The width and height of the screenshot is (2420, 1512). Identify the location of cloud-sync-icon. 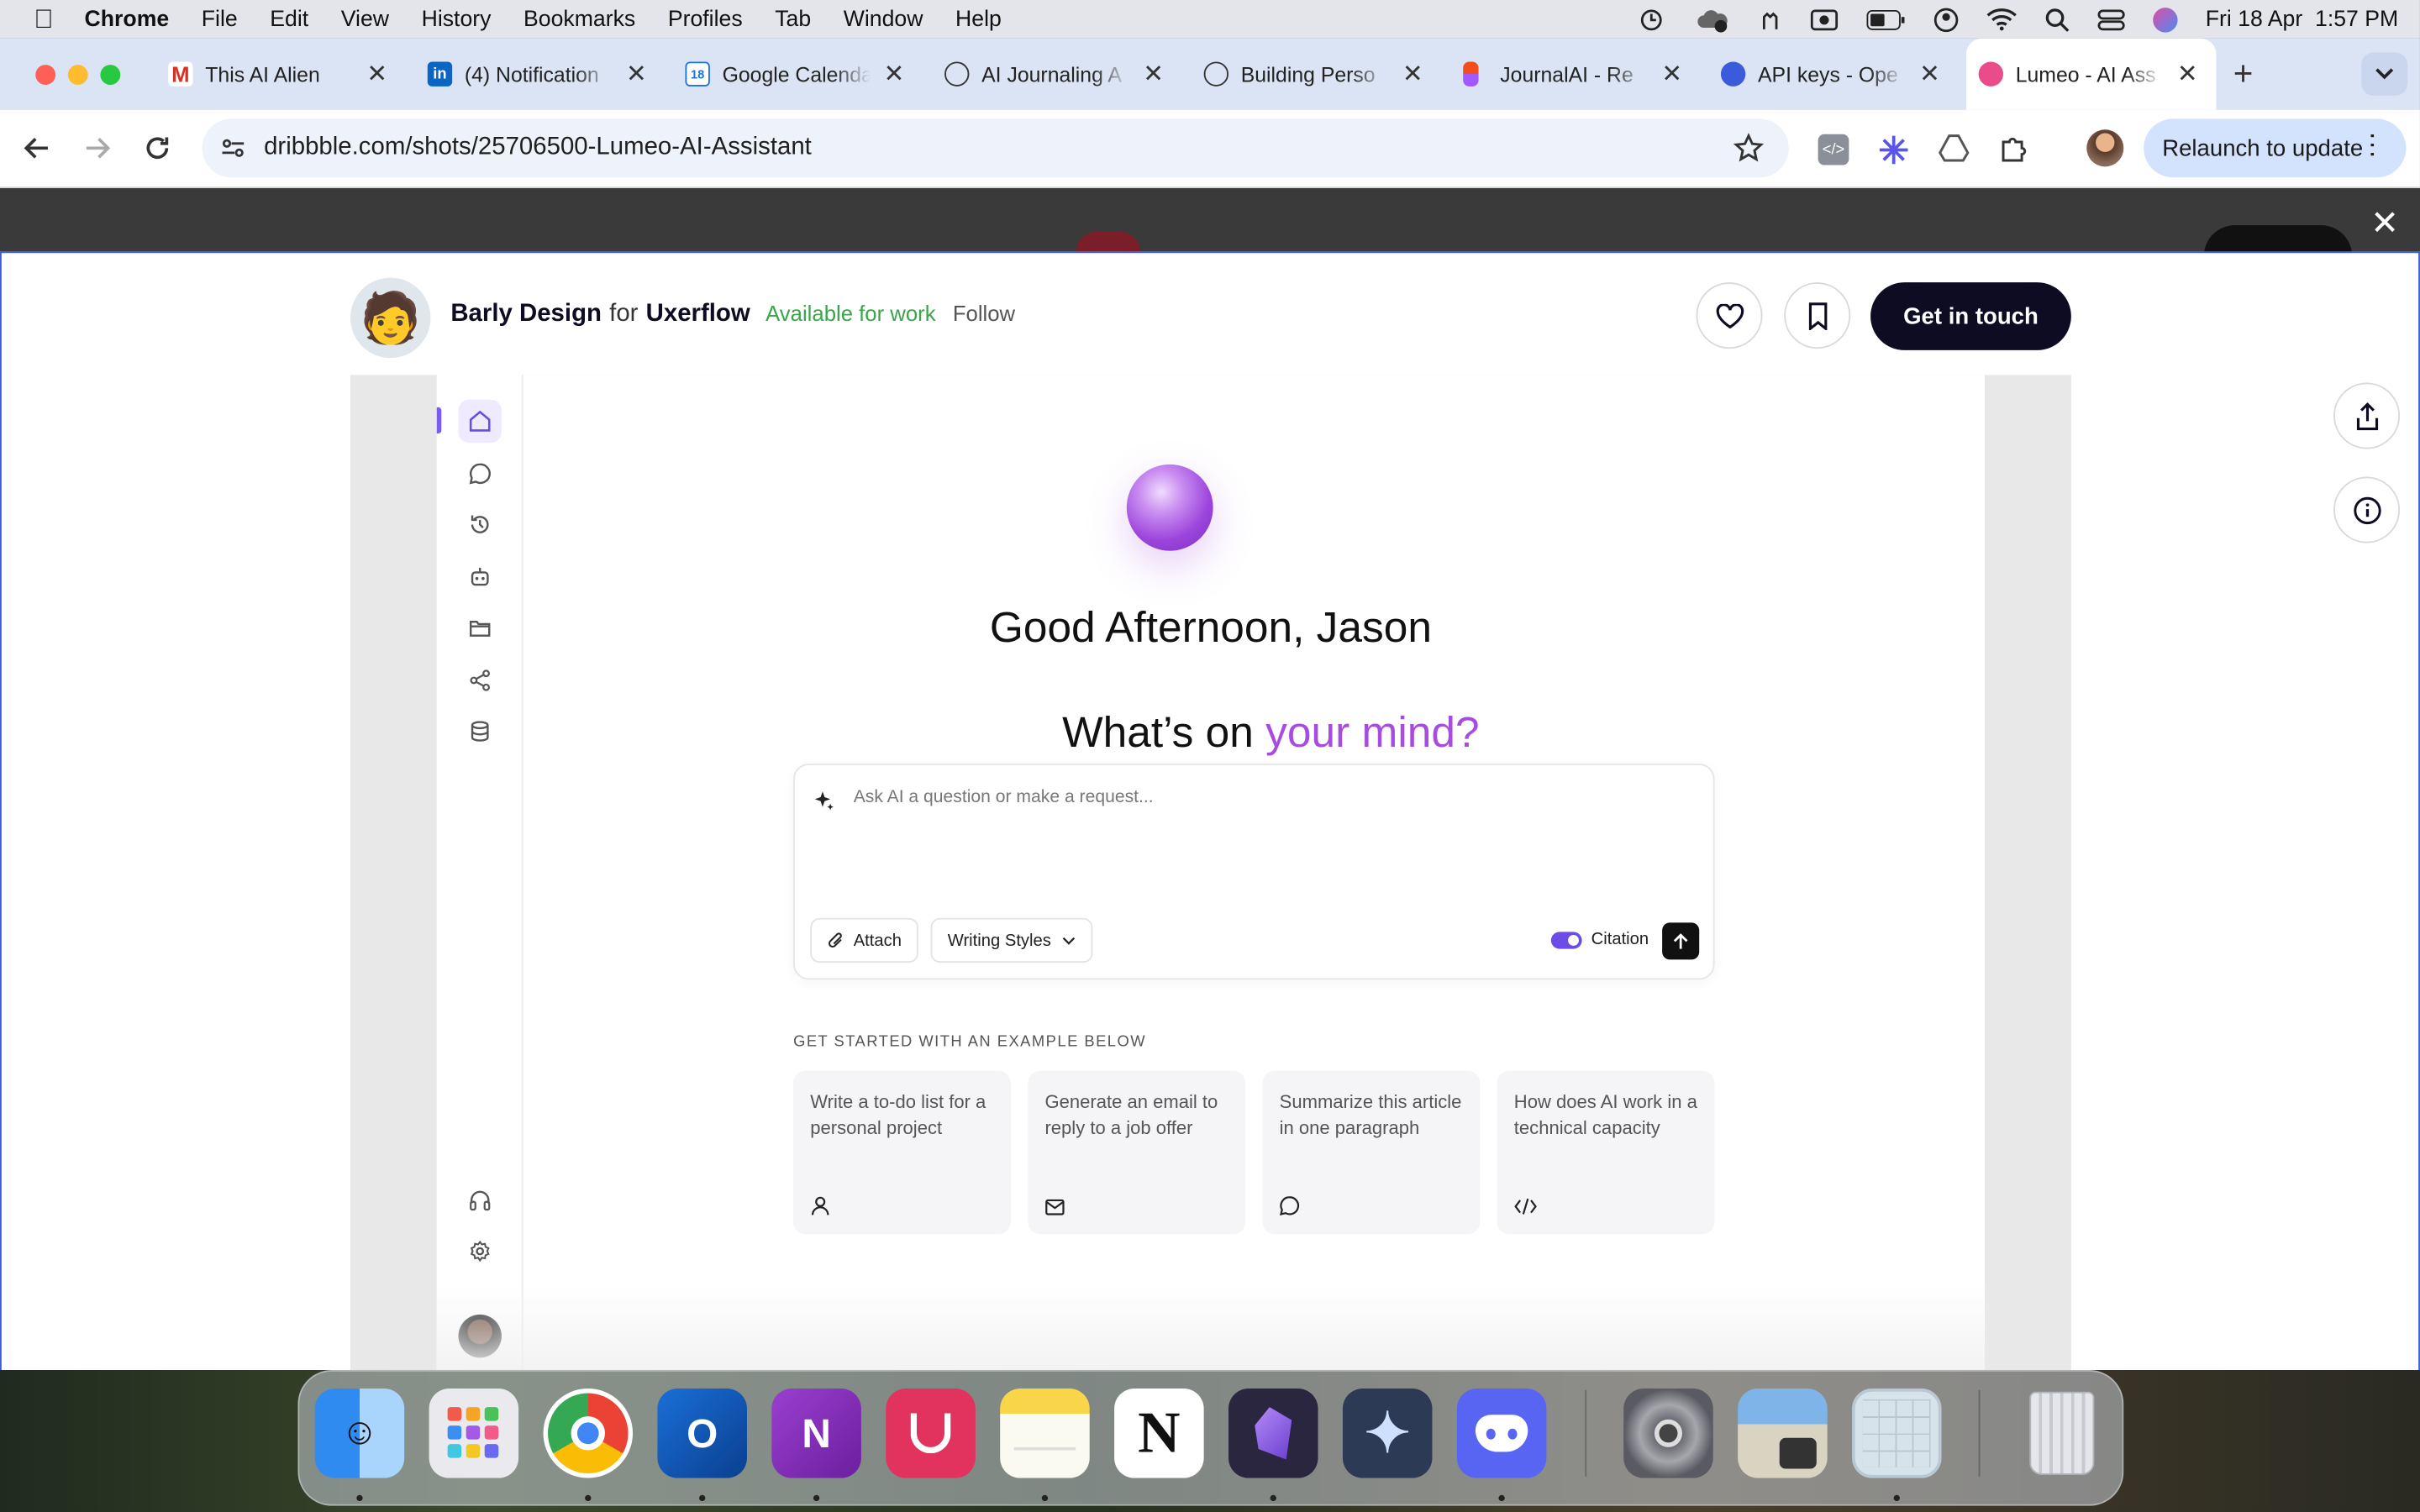
(1713, 19).